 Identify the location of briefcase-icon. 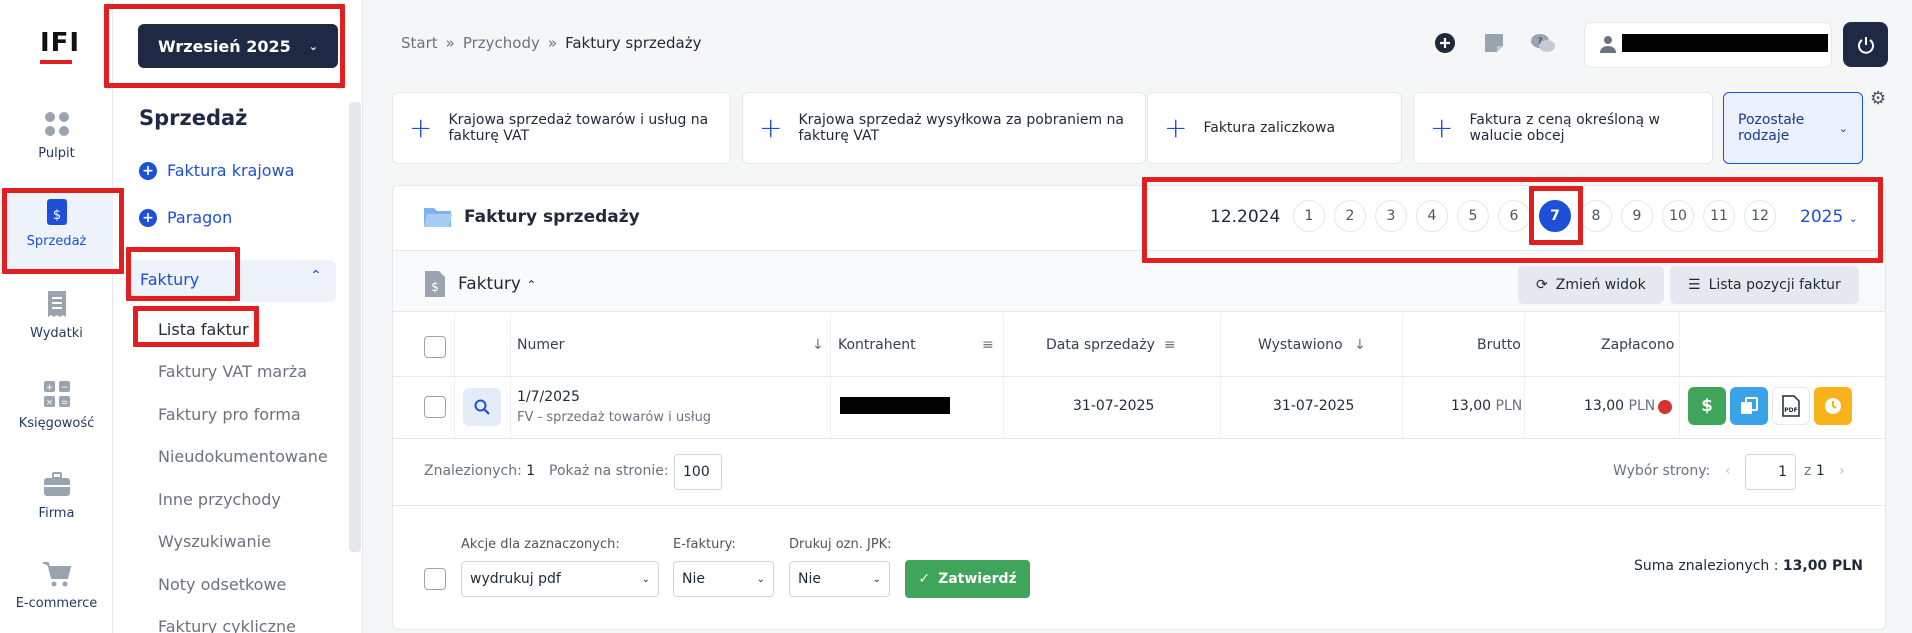
(56, 484).